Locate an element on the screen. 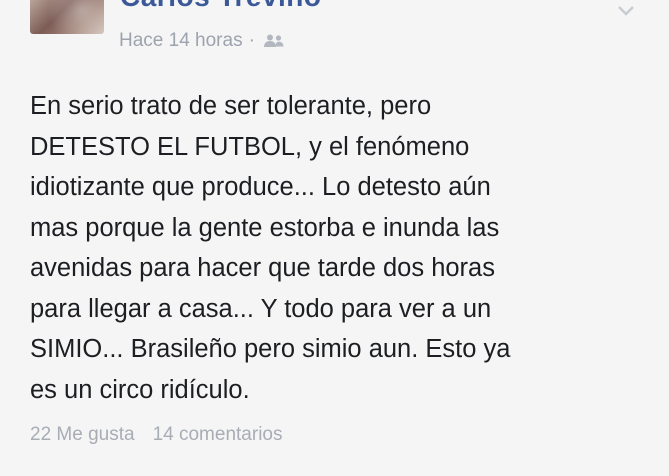 The width and height of the screenshot is (669, 476). friends-icon is located at coordinates (274, 41).